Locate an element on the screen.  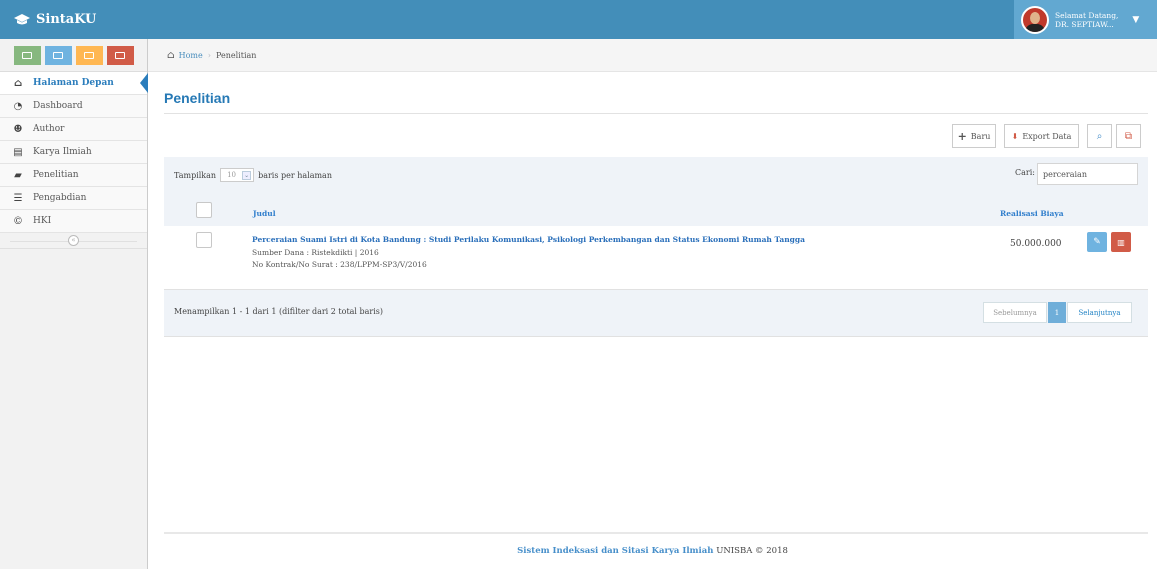
page-length-prefix: Tampilkan is located at coordinates (195, 175).